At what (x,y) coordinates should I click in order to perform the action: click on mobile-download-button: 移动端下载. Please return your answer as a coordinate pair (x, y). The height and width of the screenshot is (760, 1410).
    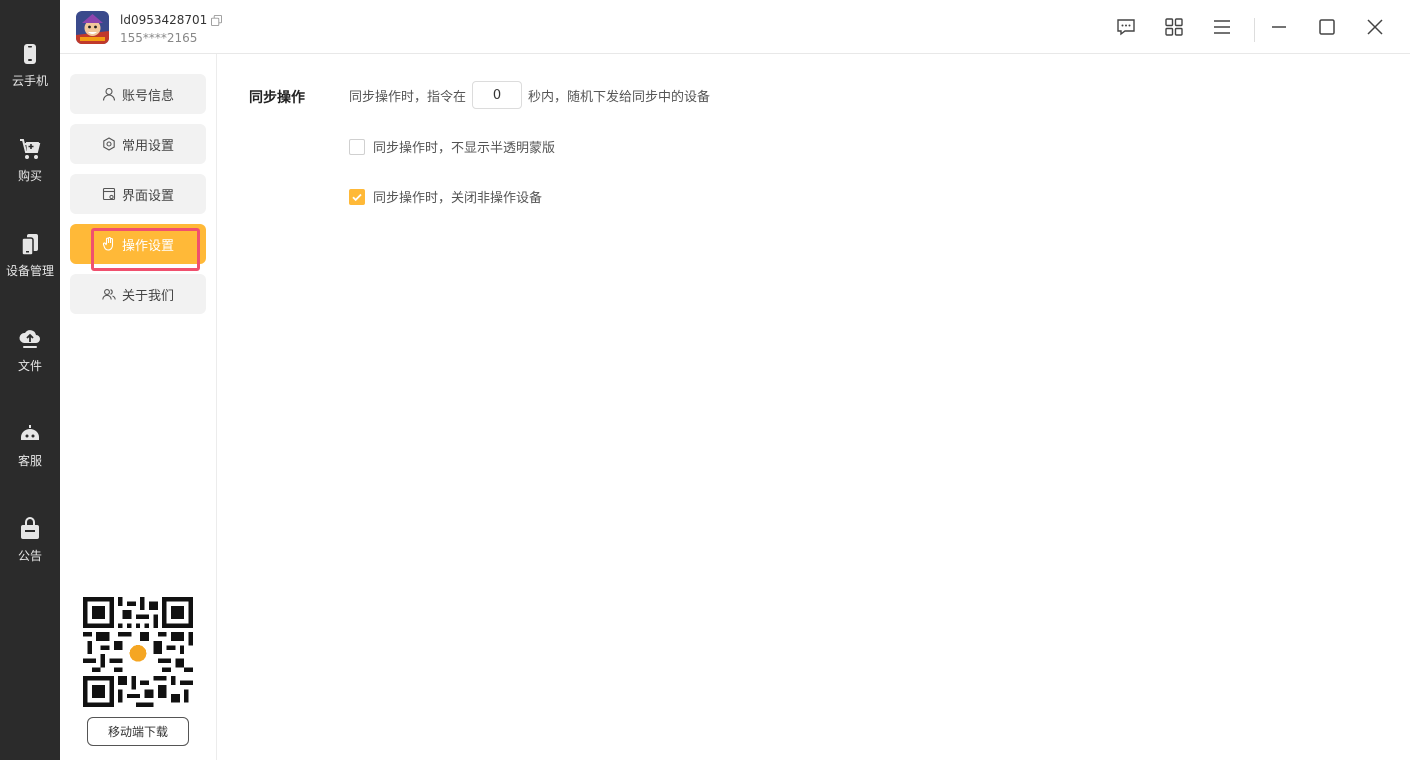
    Looking at the image, I should click on (138, 731).